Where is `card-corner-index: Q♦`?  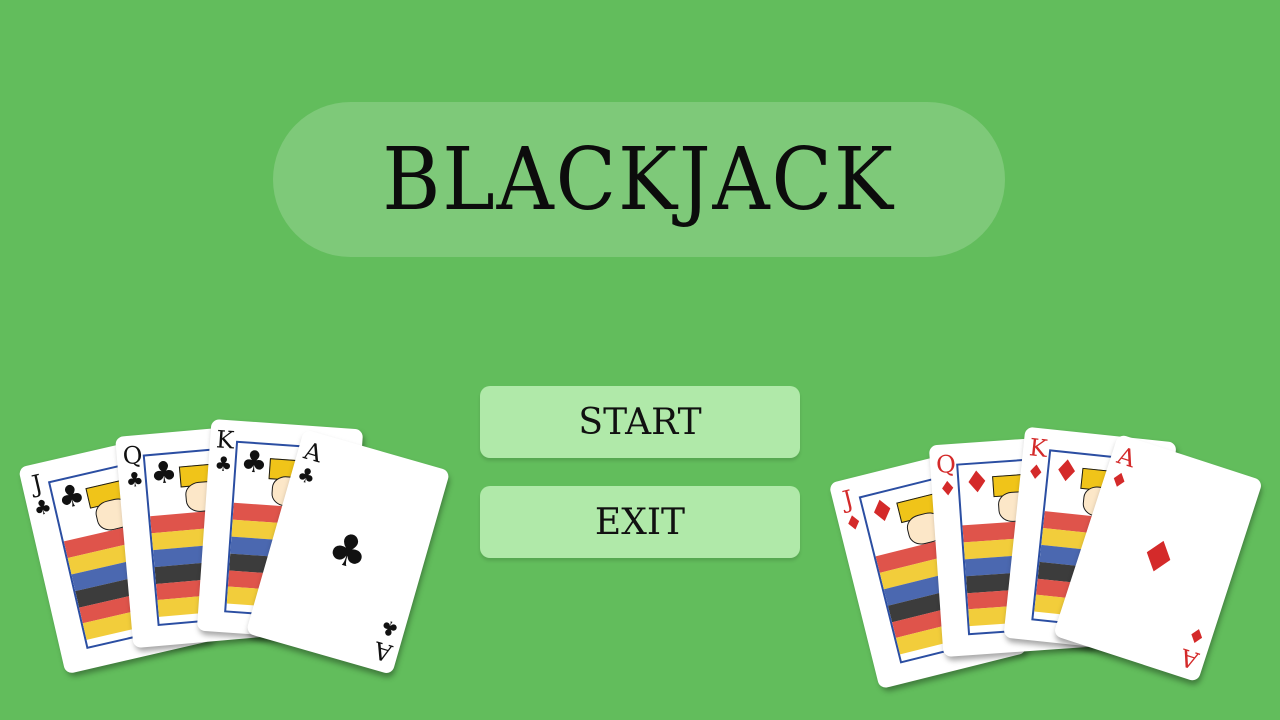
card-corner-index: Q♦ is located at coordinates (946, 475).